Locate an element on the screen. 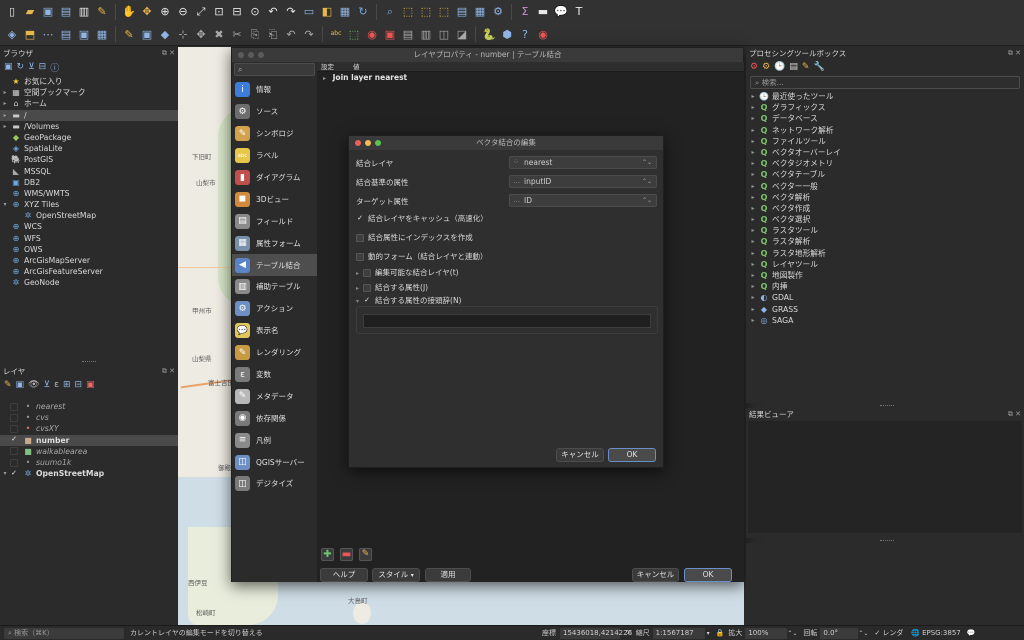 This screenshot has height=640, width=1024. browser-item: ◆ GeoPackage is located at coordinates (89, 137).